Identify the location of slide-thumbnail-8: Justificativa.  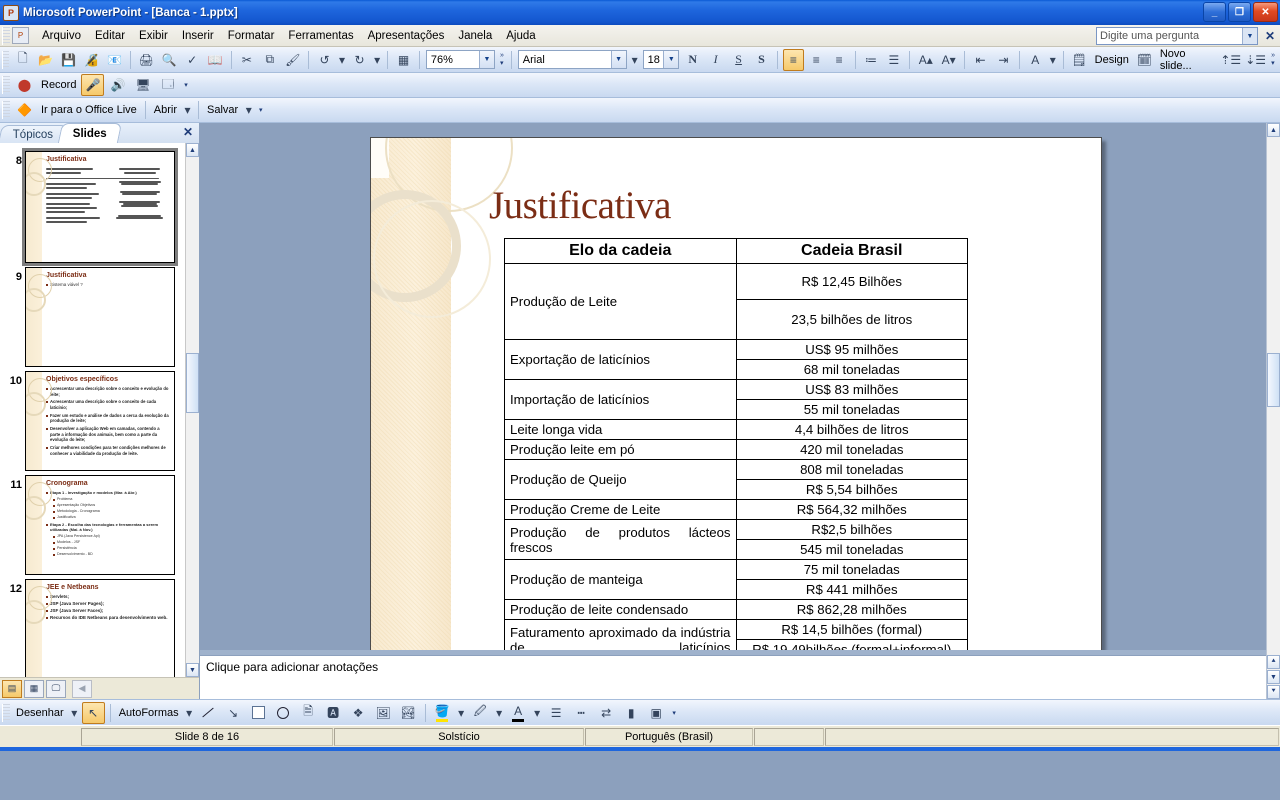
(100, 207).